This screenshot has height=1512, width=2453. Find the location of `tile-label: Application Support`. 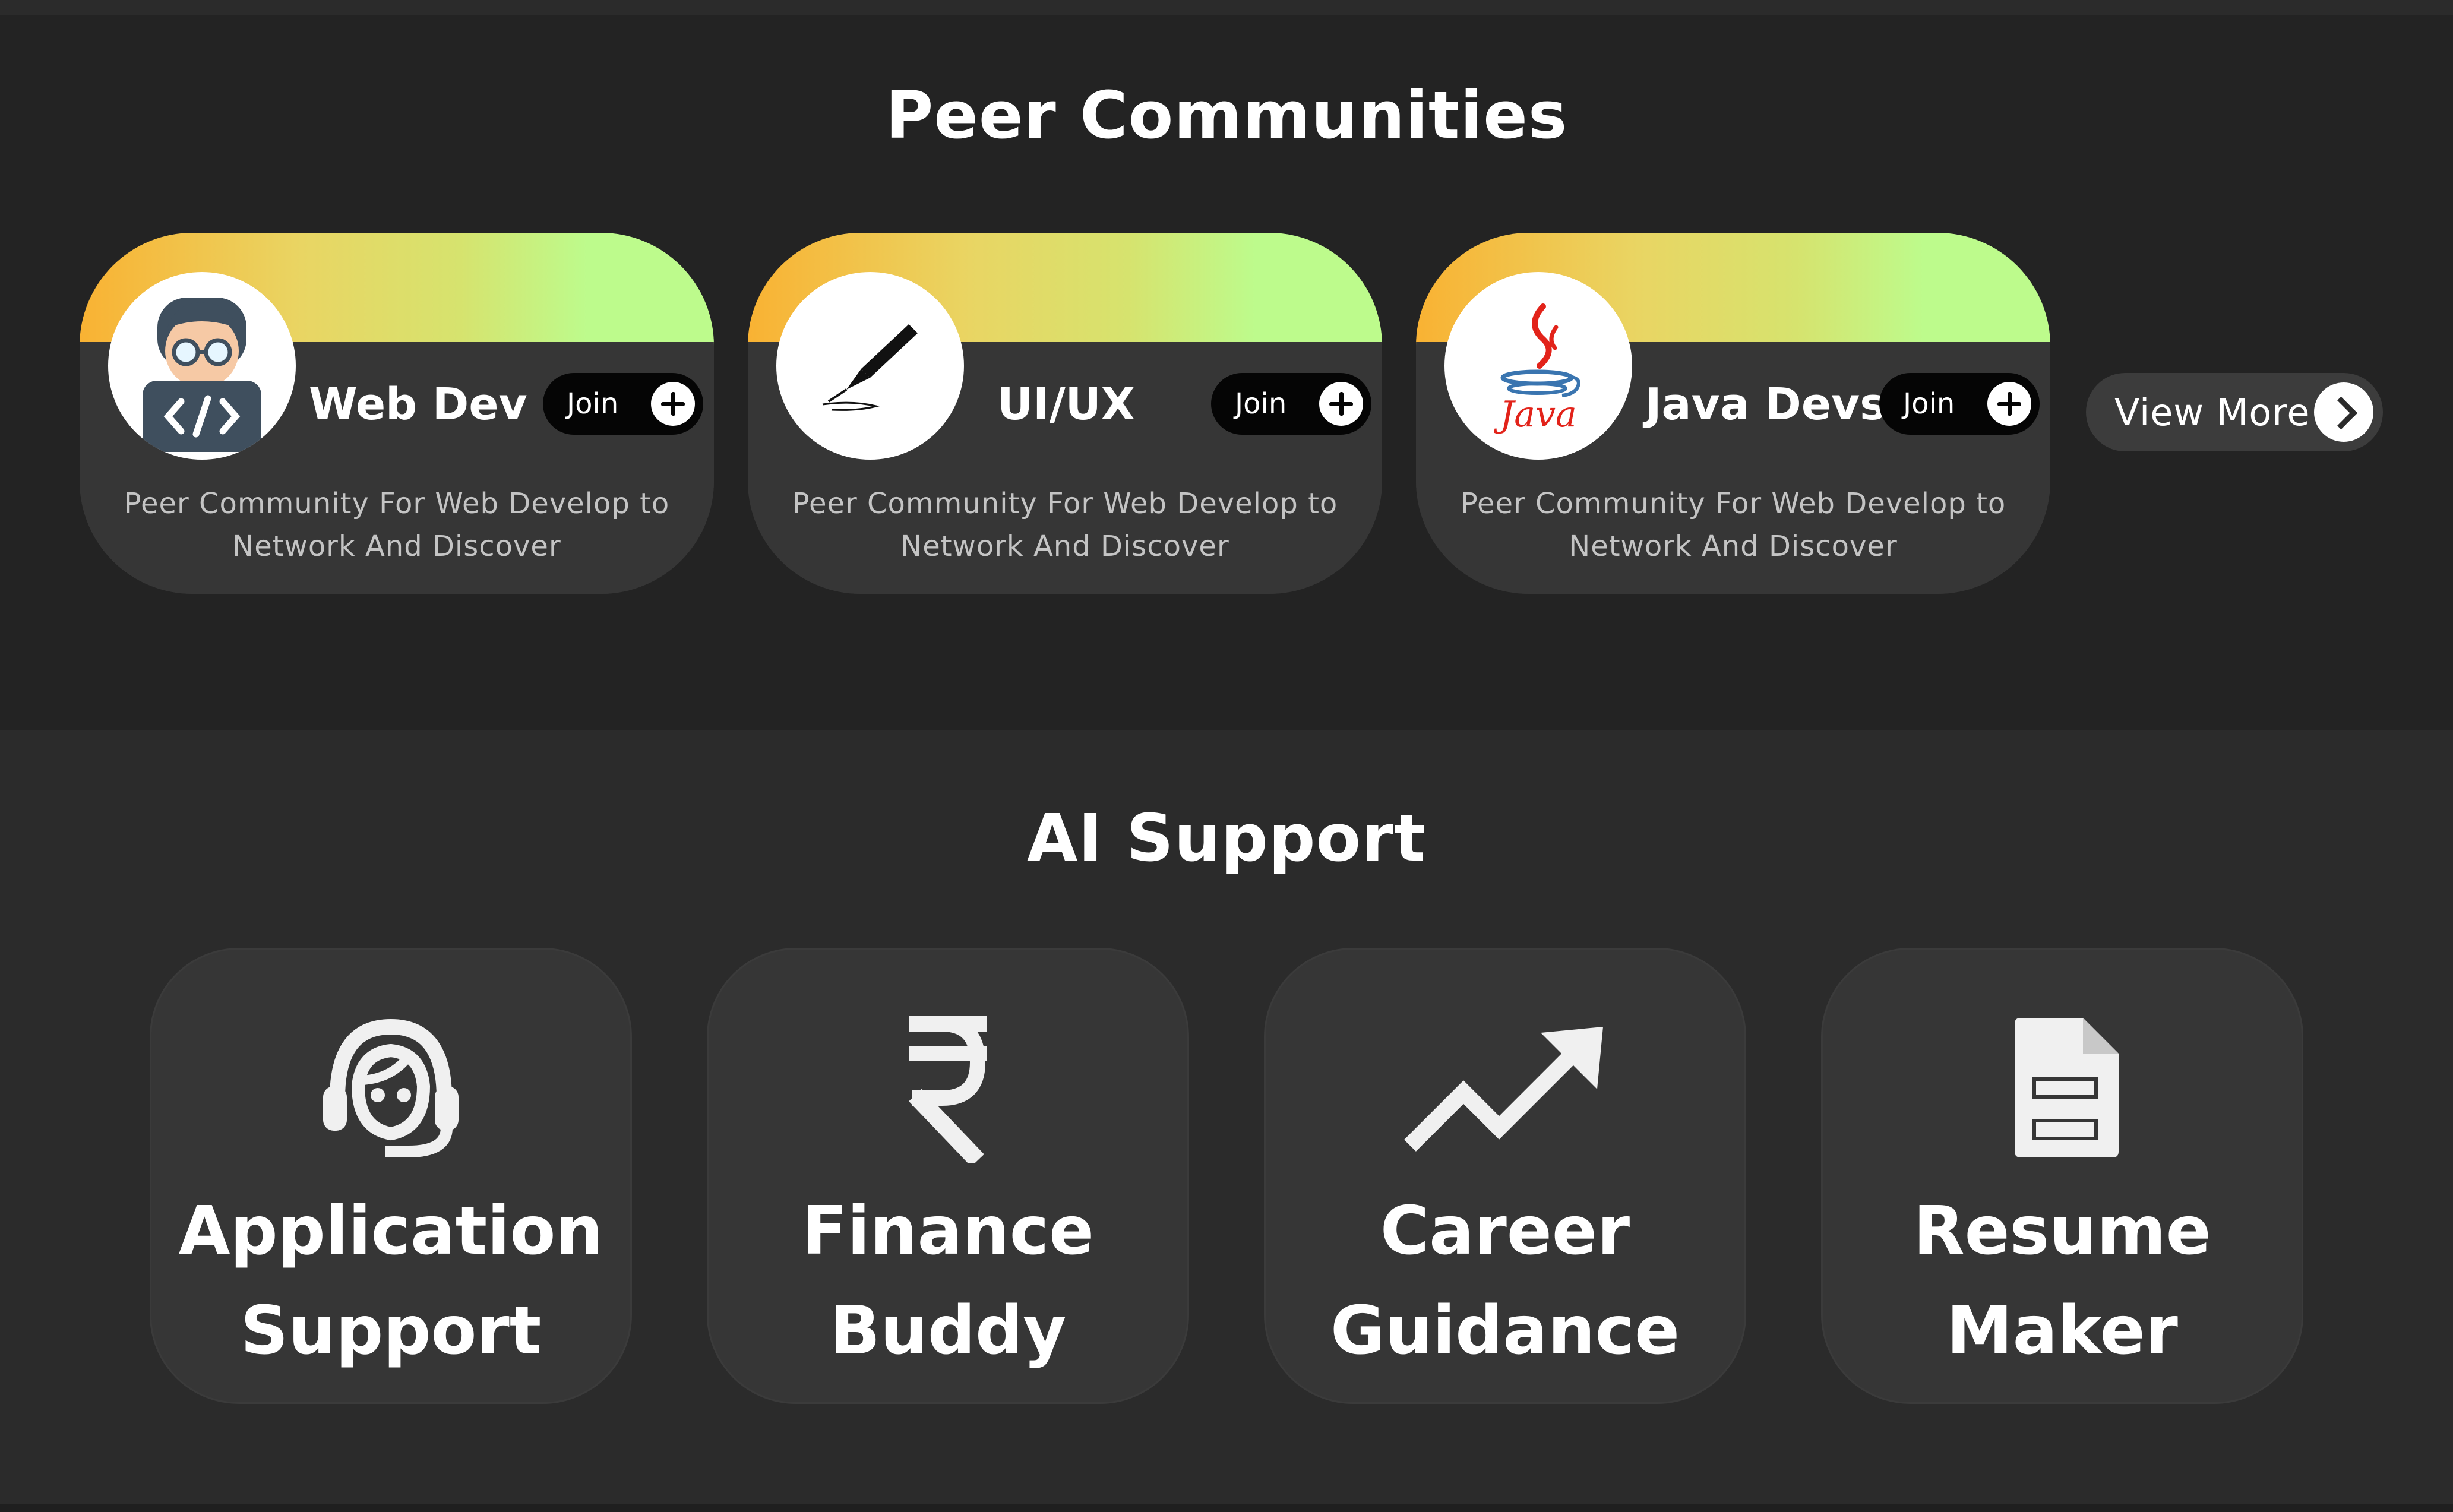

tile-label: Application Support is located at coordinates (390, 1281).